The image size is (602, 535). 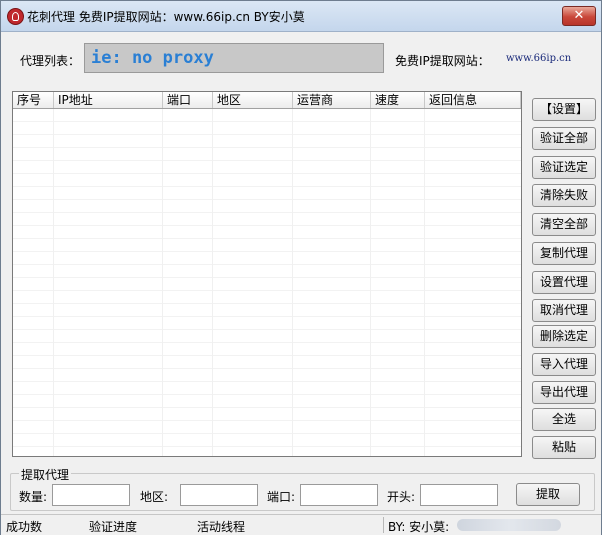 What do you see at coordinates (564, 282) in the screenshot?
I see `set-proxy-button: 设置代理` at bounding box center [564, 282].